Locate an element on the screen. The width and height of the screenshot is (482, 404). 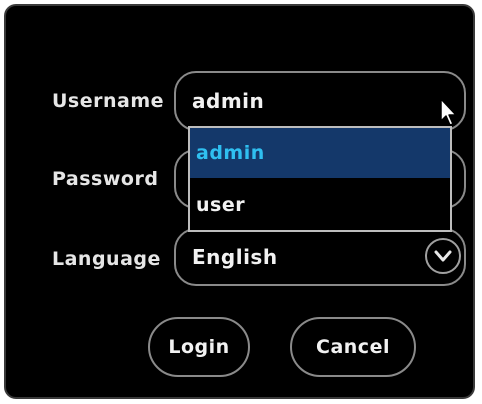
language-value: English is located at coordinates (235, 257).